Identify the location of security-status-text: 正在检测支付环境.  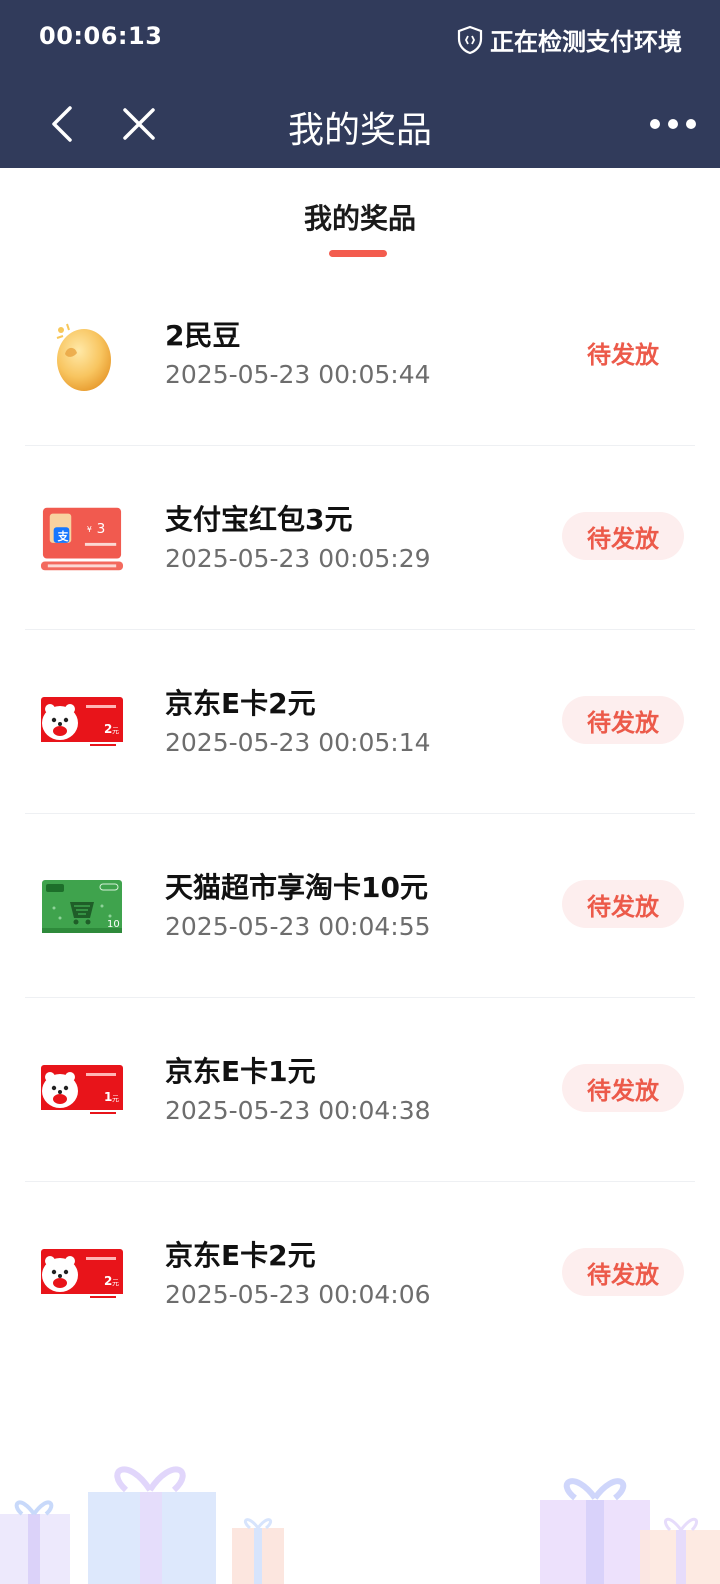
(586, 42).